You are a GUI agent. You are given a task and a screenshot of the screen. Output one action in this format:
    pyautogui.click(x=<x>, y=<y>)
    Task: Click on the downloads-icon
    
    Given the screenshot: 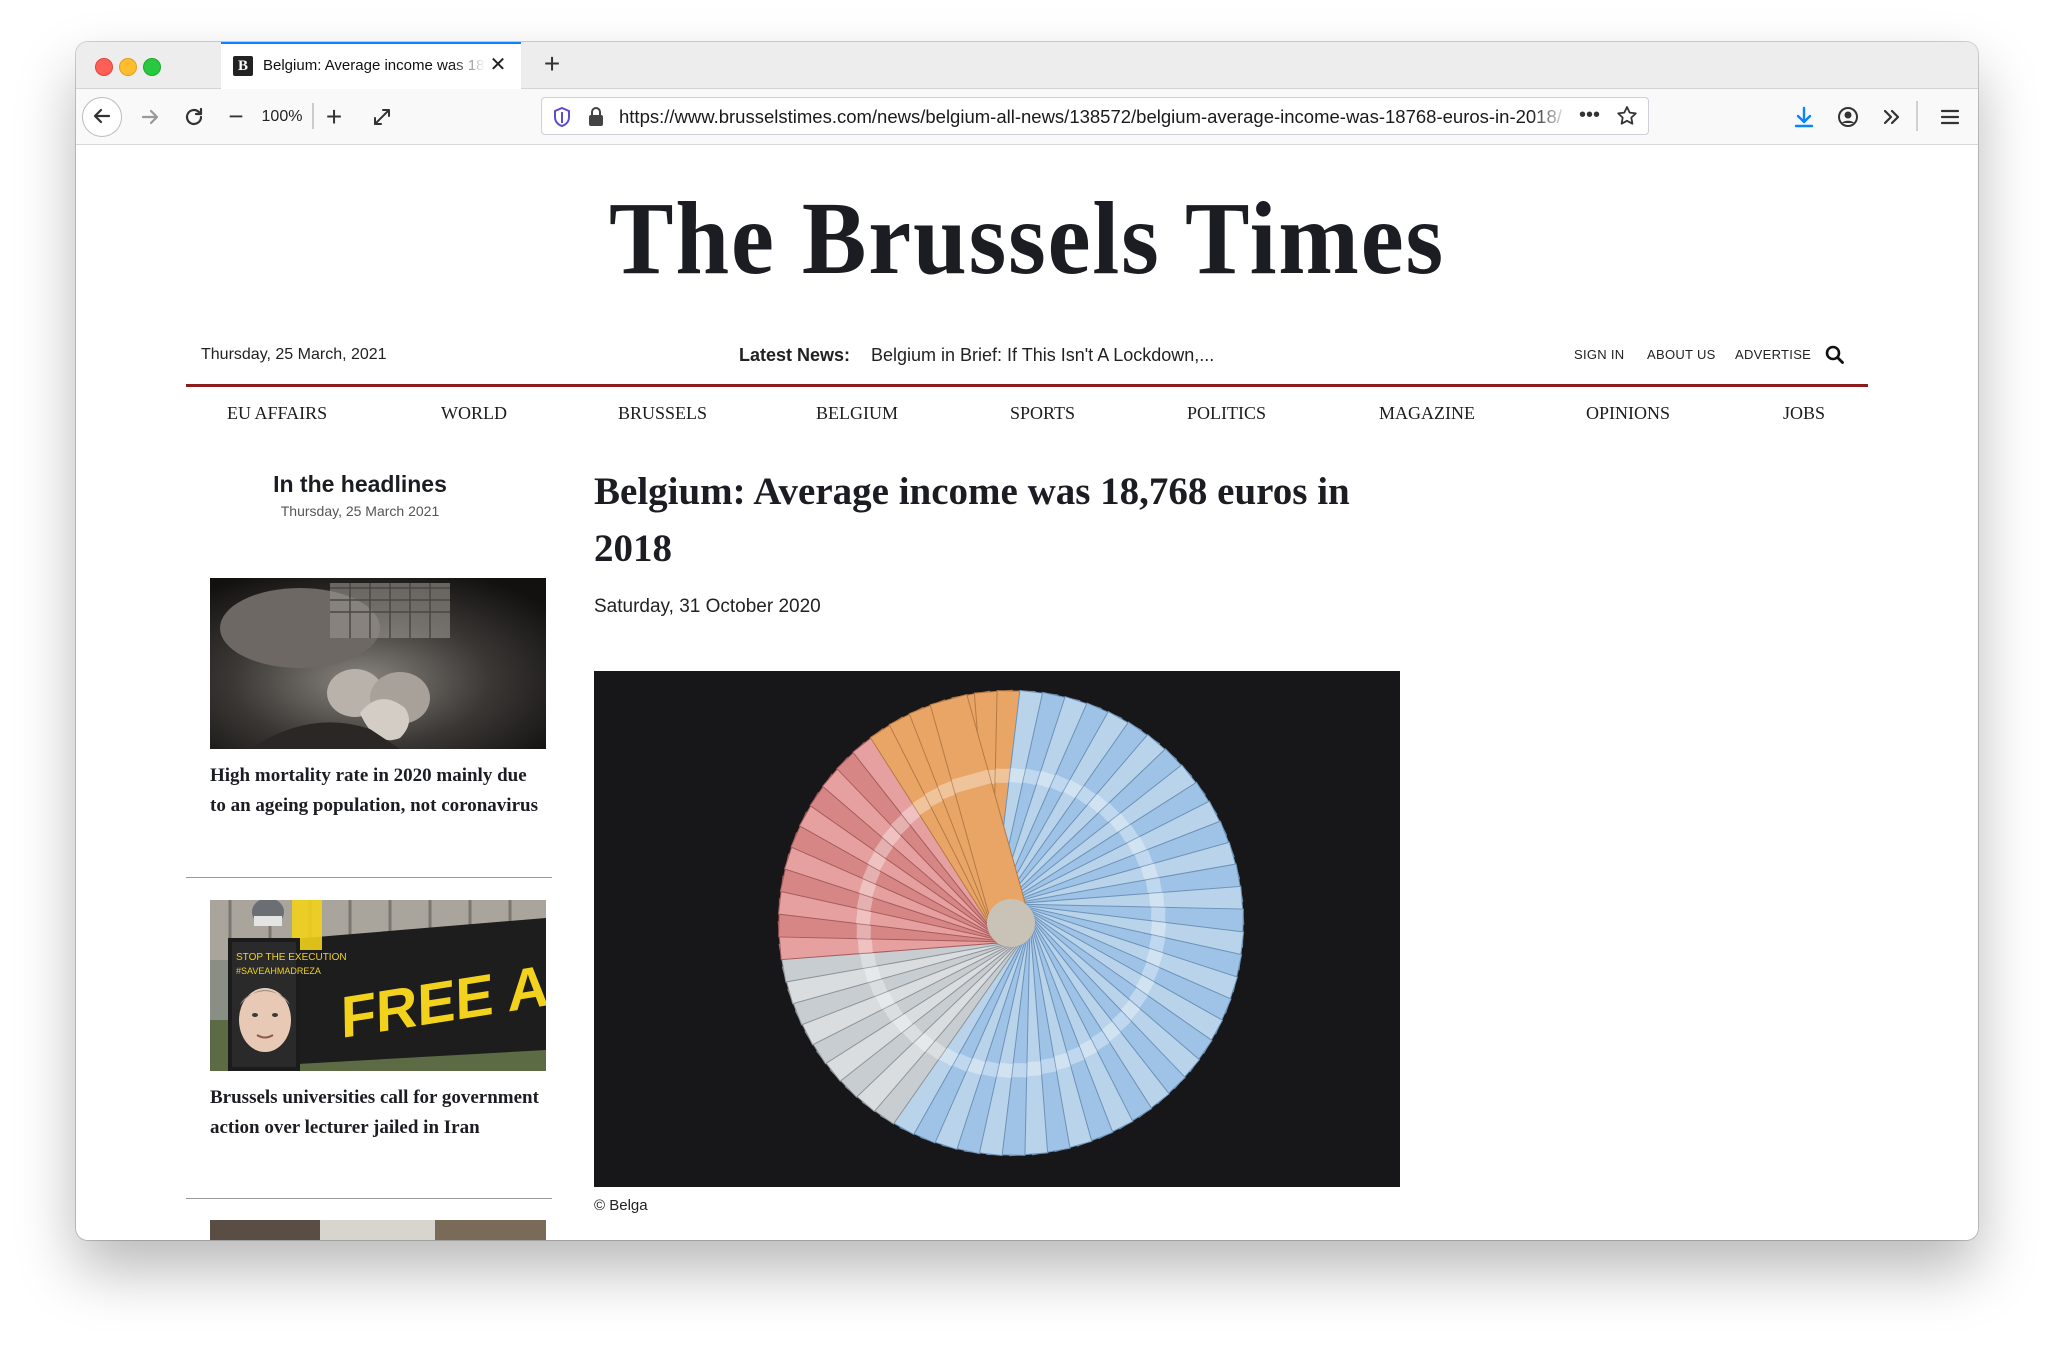 What is the action you would take?
    pyautogui.click(x=1804, y=116)
    